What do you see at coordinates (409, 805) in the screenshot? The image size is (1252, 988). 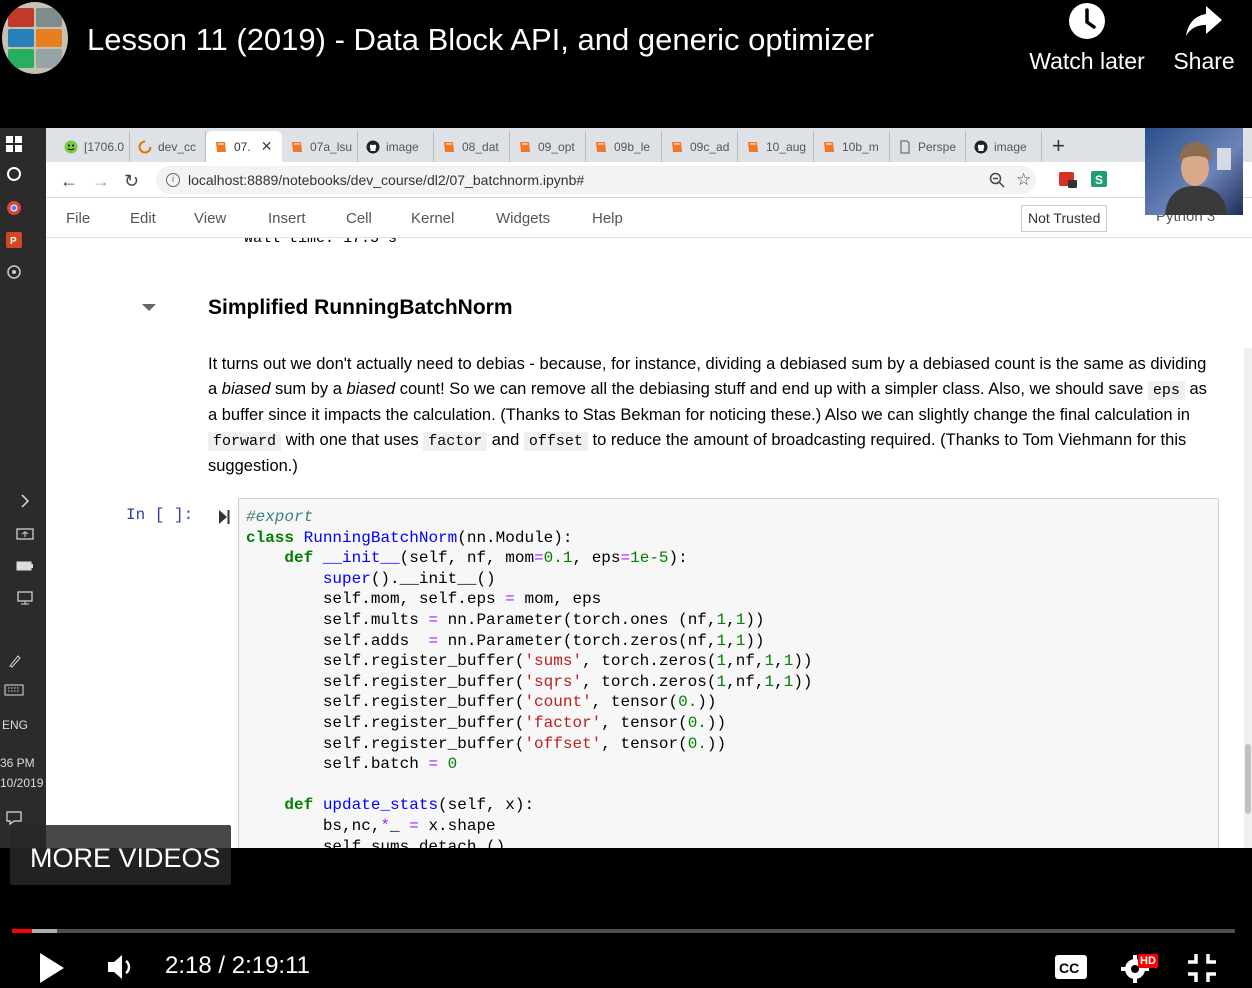 I see `code-line: def update_stats(self, x):` at bounding box center [409, 805].